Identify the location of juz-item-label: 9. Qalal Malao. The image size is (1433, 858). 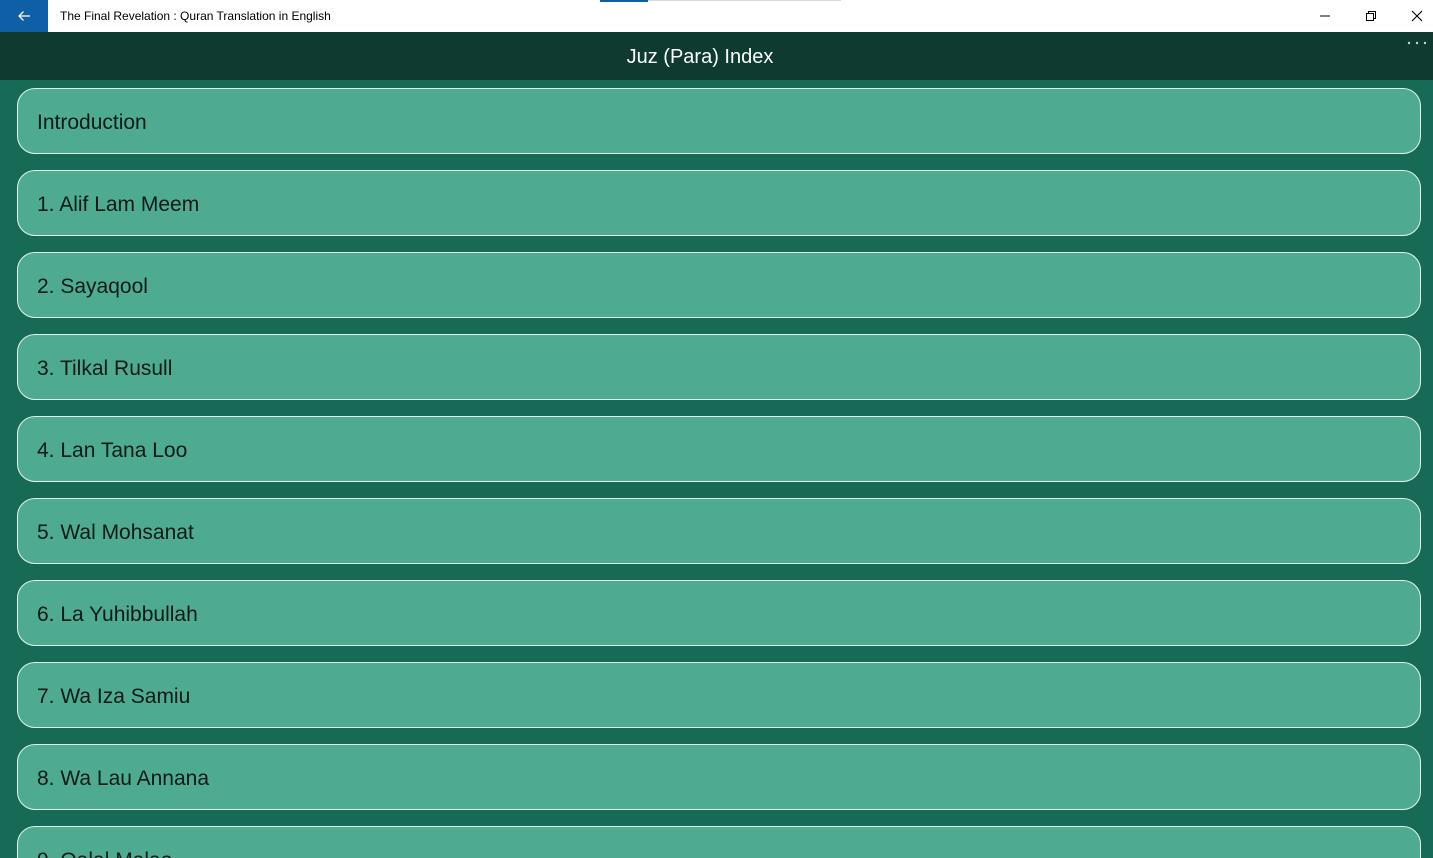
(104, 842).